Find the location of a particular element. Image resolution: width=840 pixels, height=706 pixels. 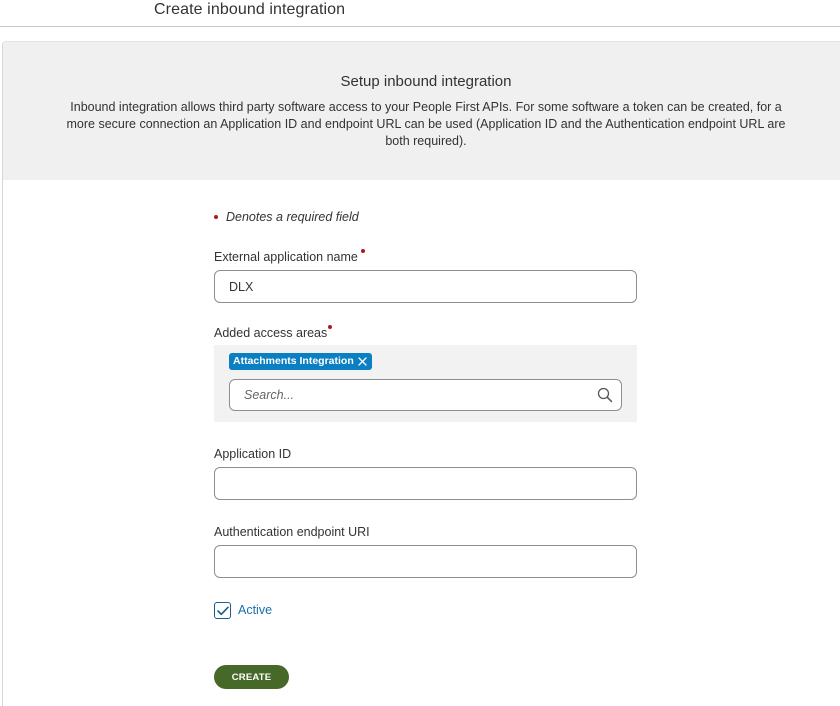

chip-label: Attachments Integration is located at coordinates (293, 361).